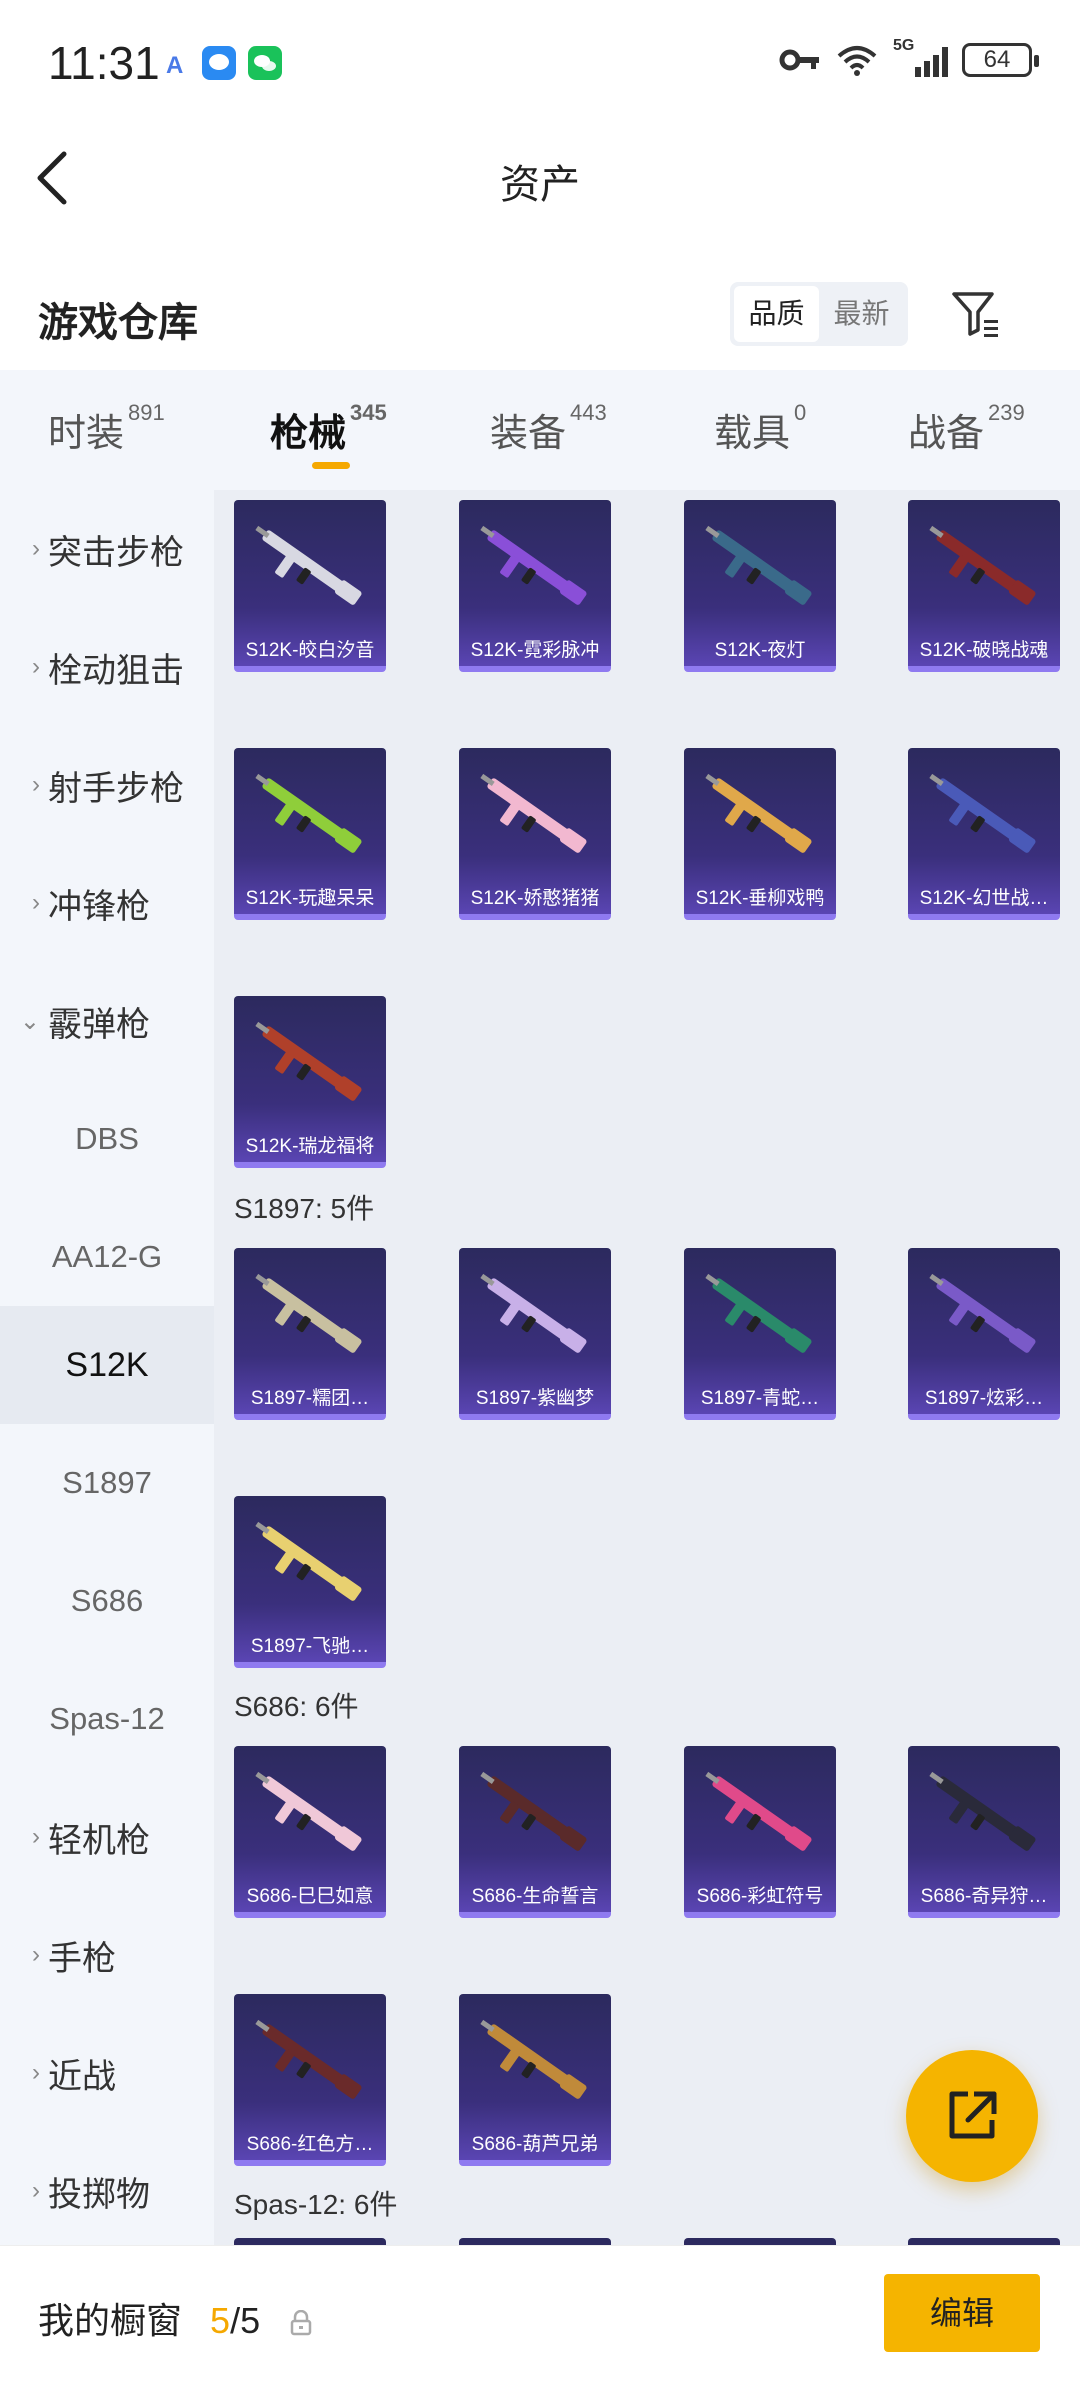 Image resolution: width=1080 pixels, height=2381 pixels. Describe the element at coordinates (760, 586) in the screenshot. I see `skin-card: S12K-夜灯` at that location.